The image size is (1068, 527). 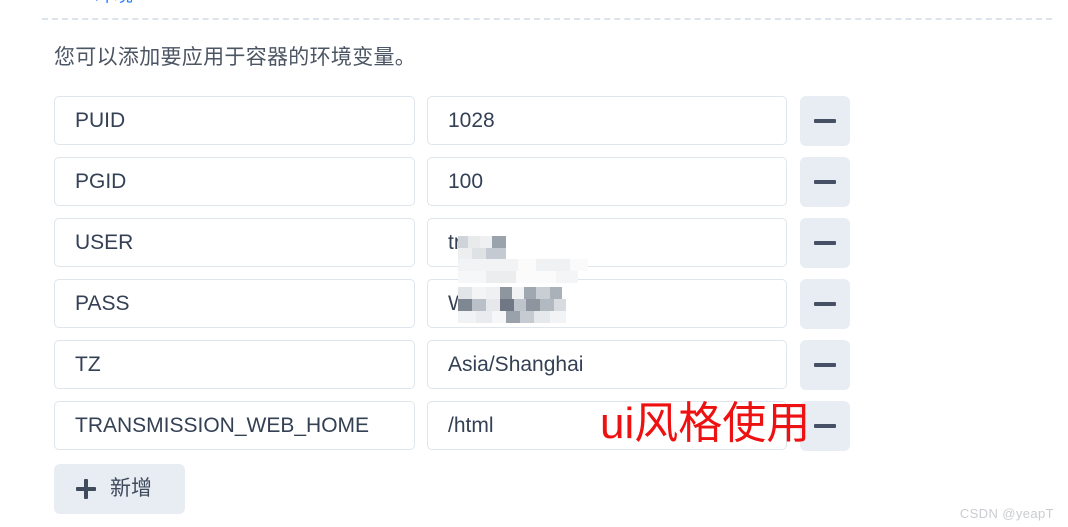 I want to click on table-row: PGID 100, so click(x=454, y=187).